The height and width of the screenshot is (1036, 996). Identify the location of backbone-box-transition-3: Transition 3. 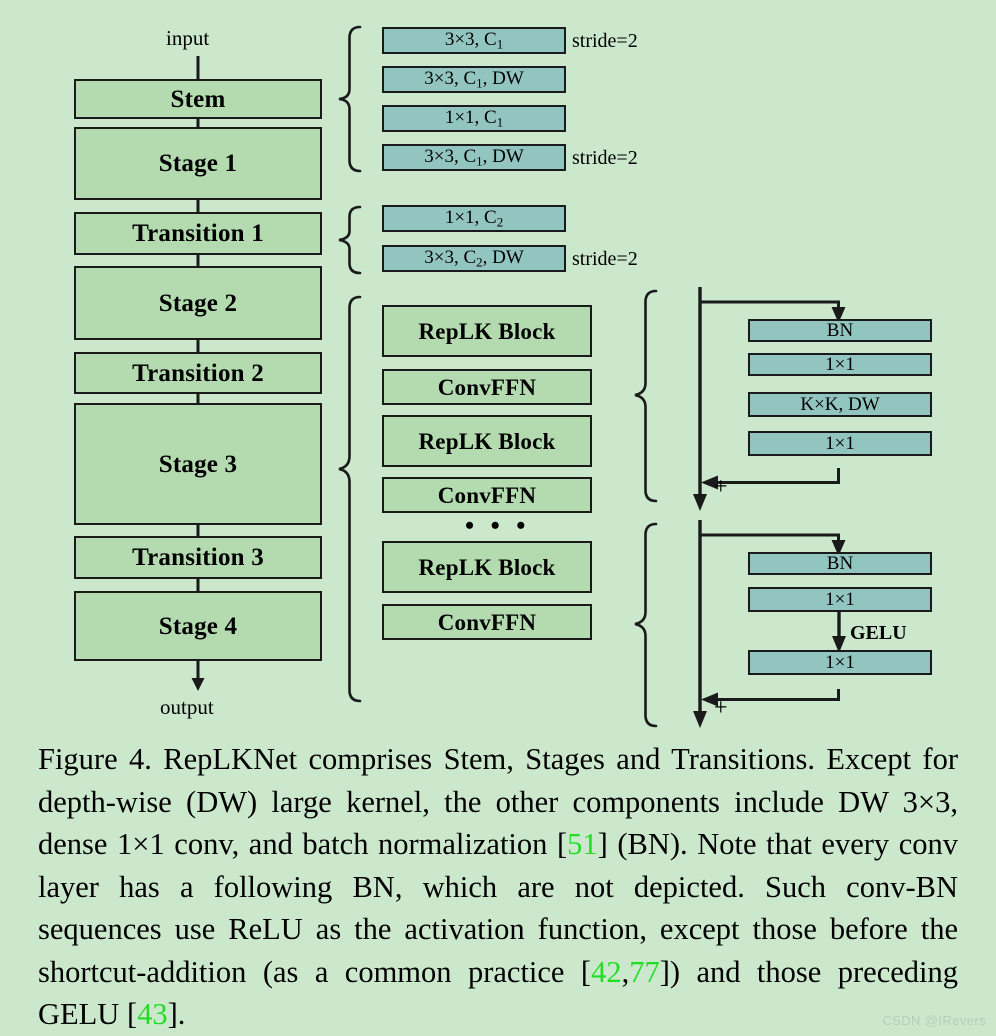
(198, 557).